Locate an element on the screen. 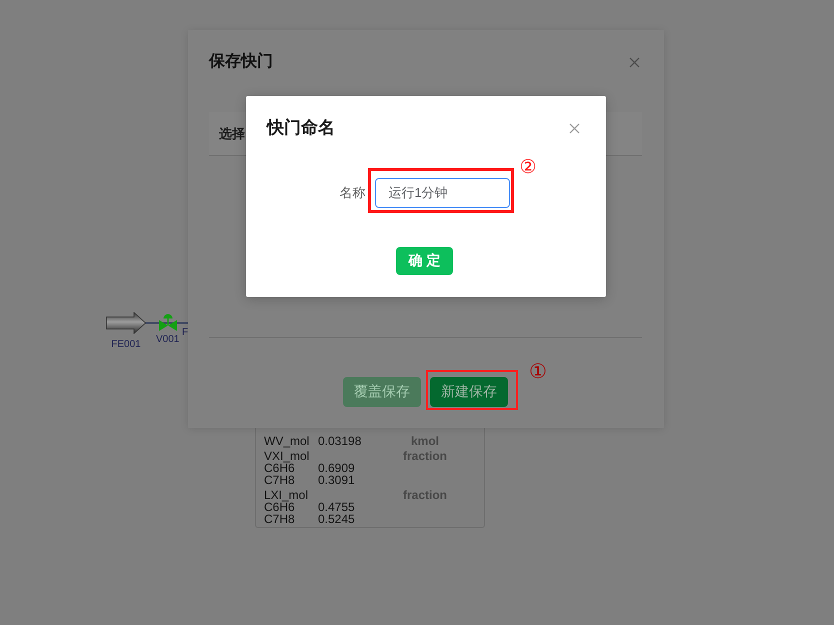 The image size is (834, 625). arrow-icon is located at coordinates (126, 323).